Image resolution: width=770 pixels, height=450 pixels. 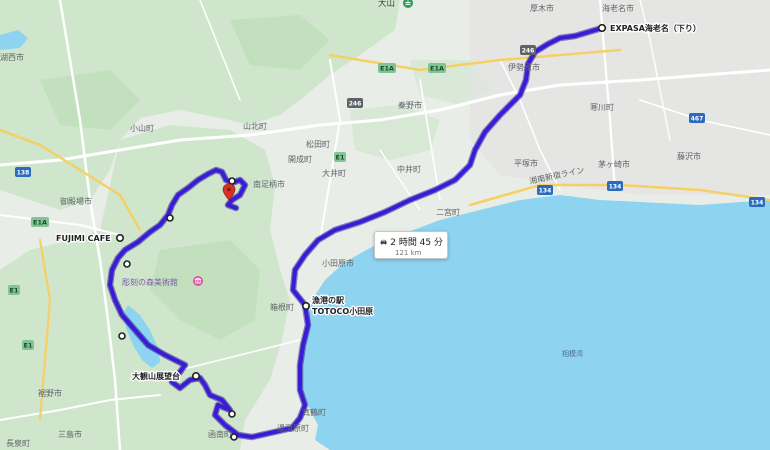 What do you see at coordinates (255, 126) in the screenshot?
I see `label-yamakita: 山北町` at bounding box center [255, 126].